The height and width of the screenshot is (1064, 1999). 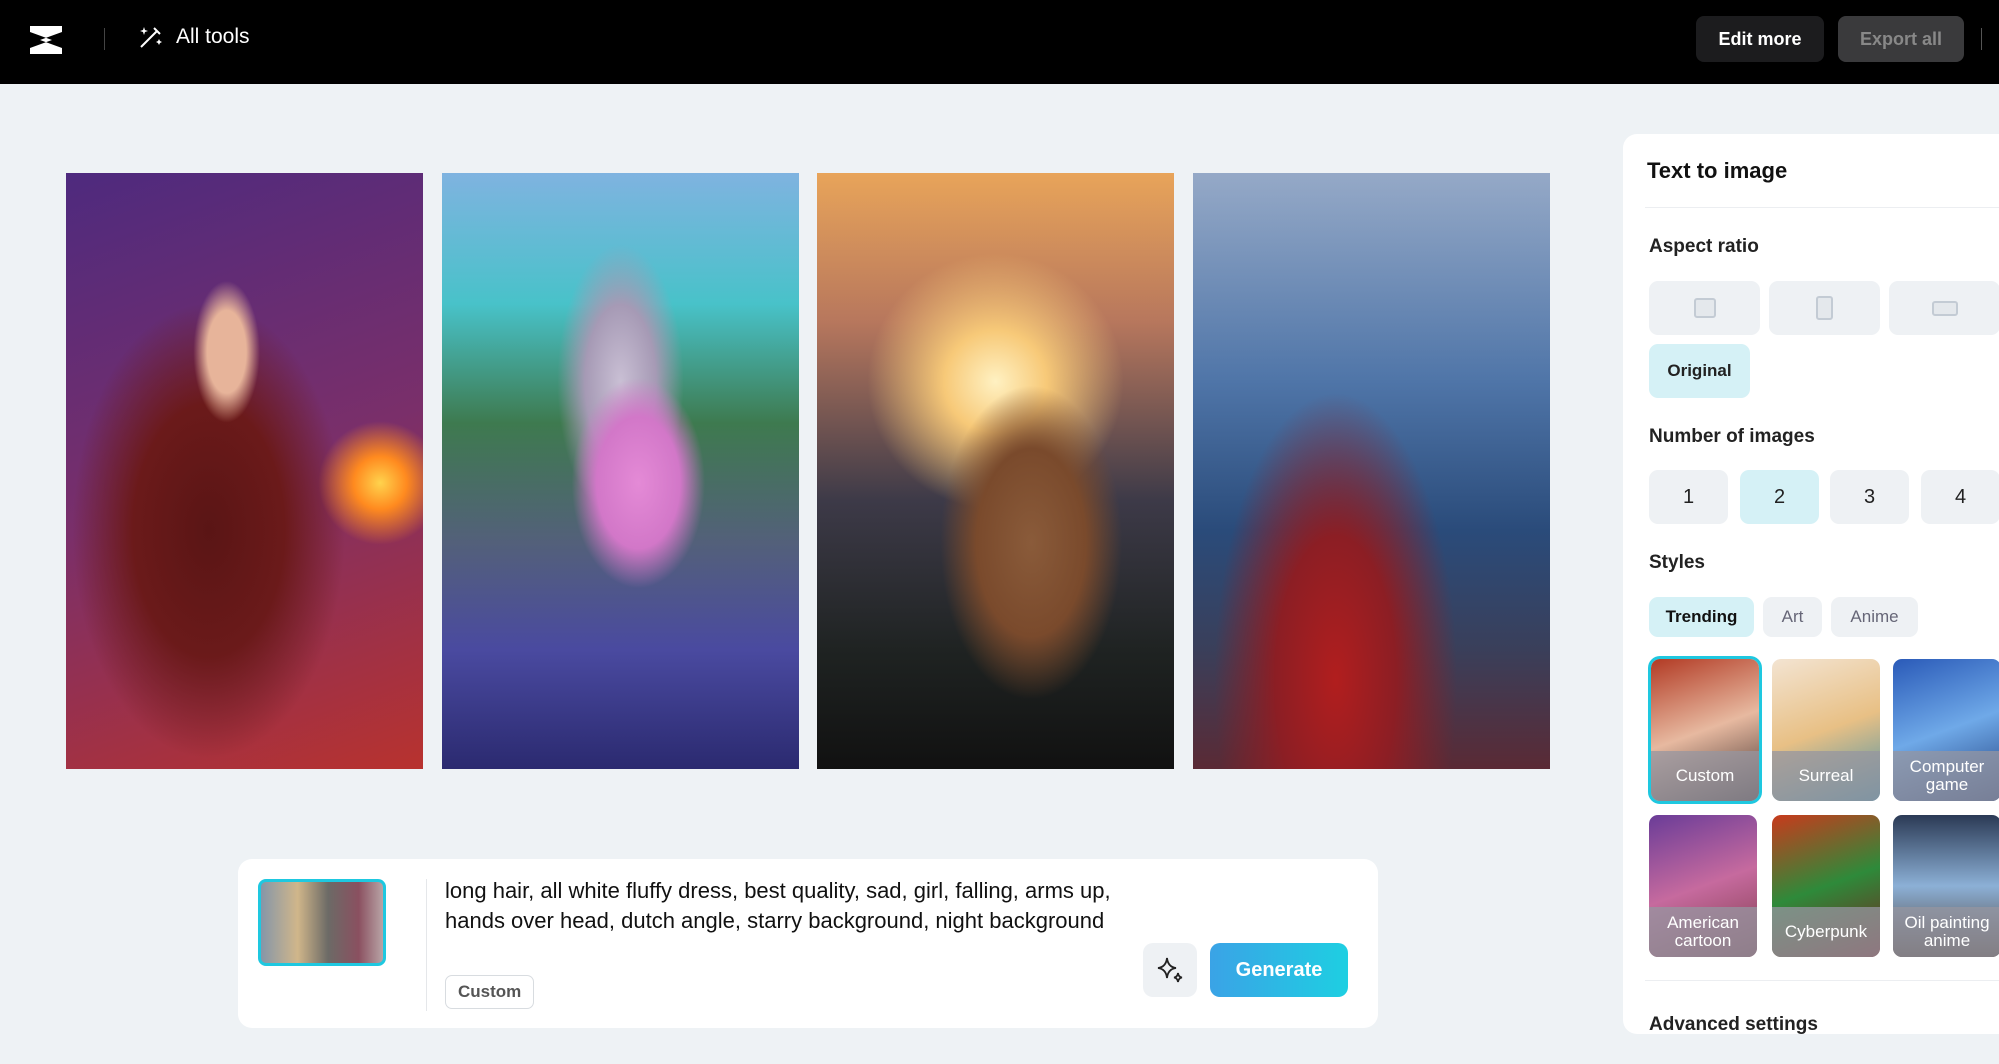 What do you see at coordinates (1946, 776) in the screenshot?
I see `style-label: Computer game` at bounding box center [1946, 776].